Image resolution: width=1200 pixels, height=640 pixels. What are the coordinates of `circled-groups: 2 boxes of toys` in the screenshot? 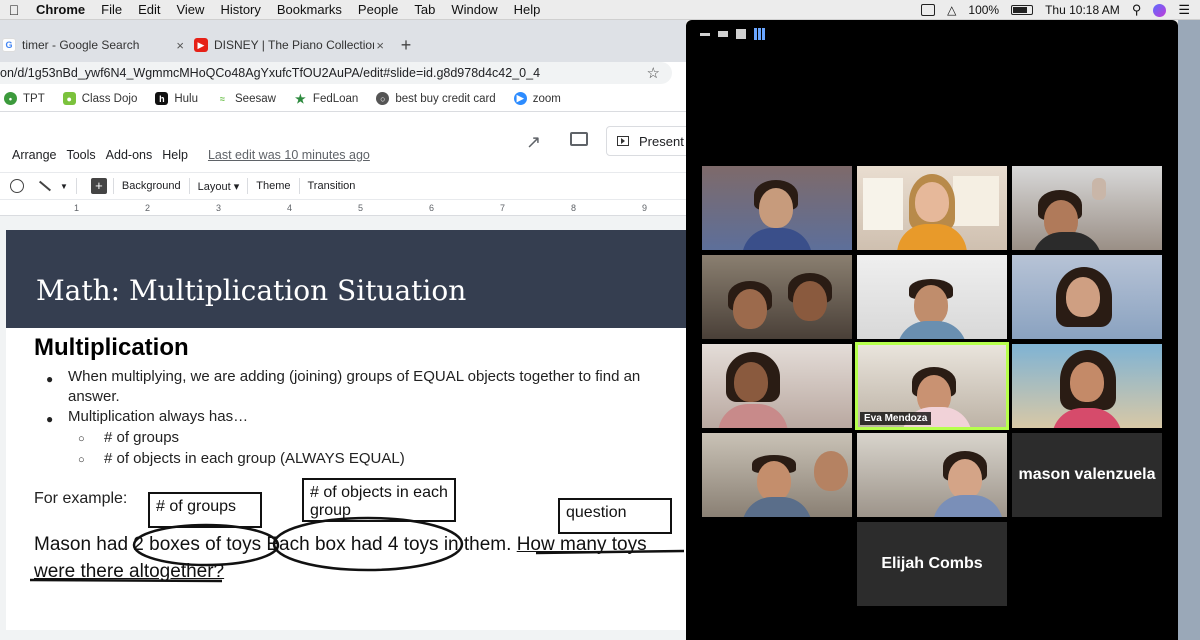 It's located at (197, 544).